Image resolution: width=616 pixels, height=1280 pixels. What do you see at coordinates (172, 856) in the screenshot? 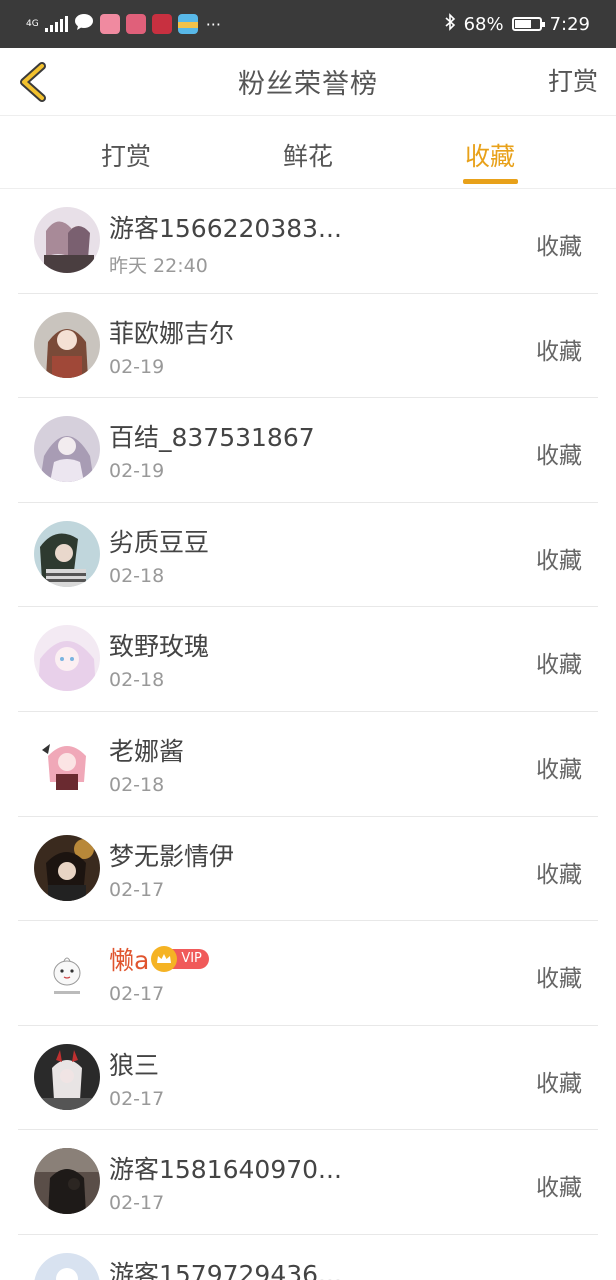
I see `user-name: 梦无影情伊` at bounding box center [172, 856].